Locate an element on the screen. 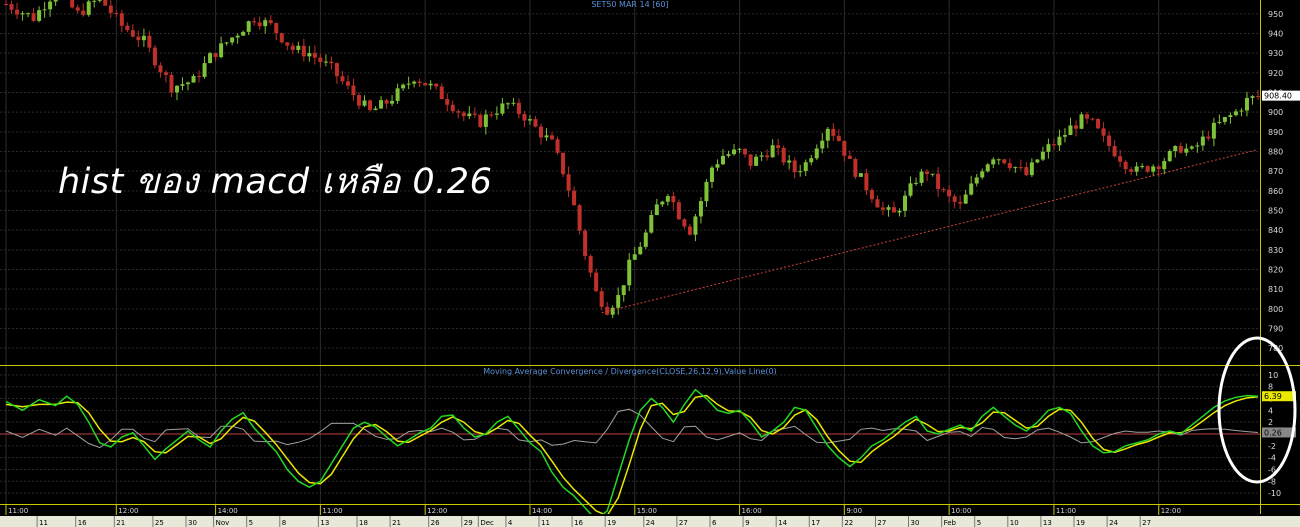 Image resolution: width=1300 pixels, height=527 pixels. date-label: 25 is located at coordinates (159, 523).